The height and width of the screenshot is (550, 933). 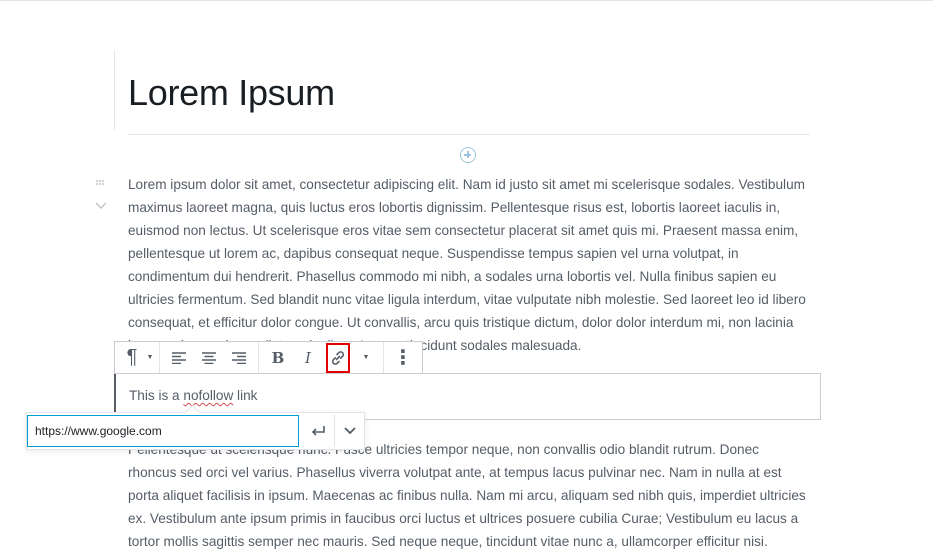 I want to click on link-popover, so click(x=195, y=431).